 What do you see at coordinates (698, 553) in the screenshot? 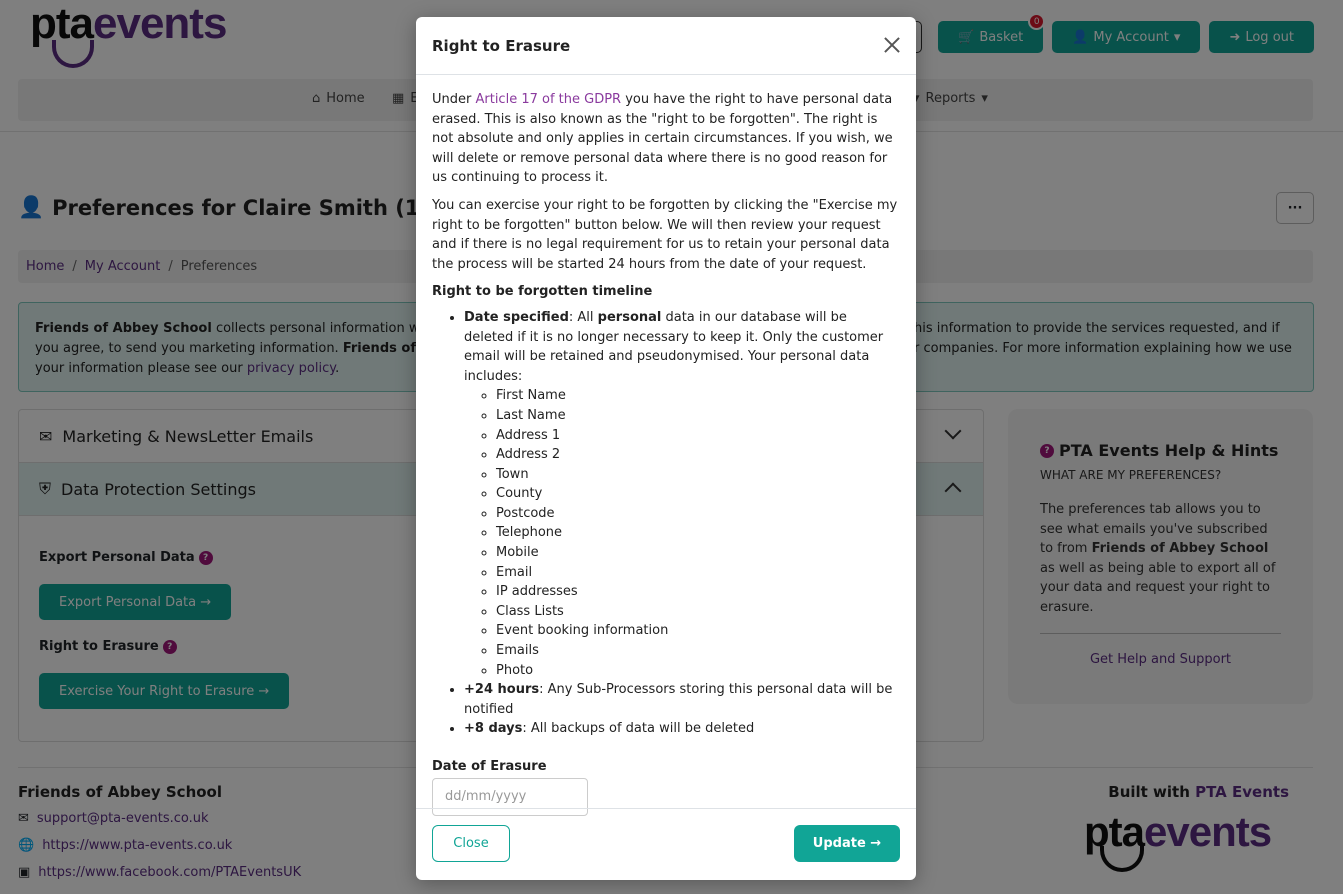
I see `list-item: Mobile` at bounding box center [698, 553].